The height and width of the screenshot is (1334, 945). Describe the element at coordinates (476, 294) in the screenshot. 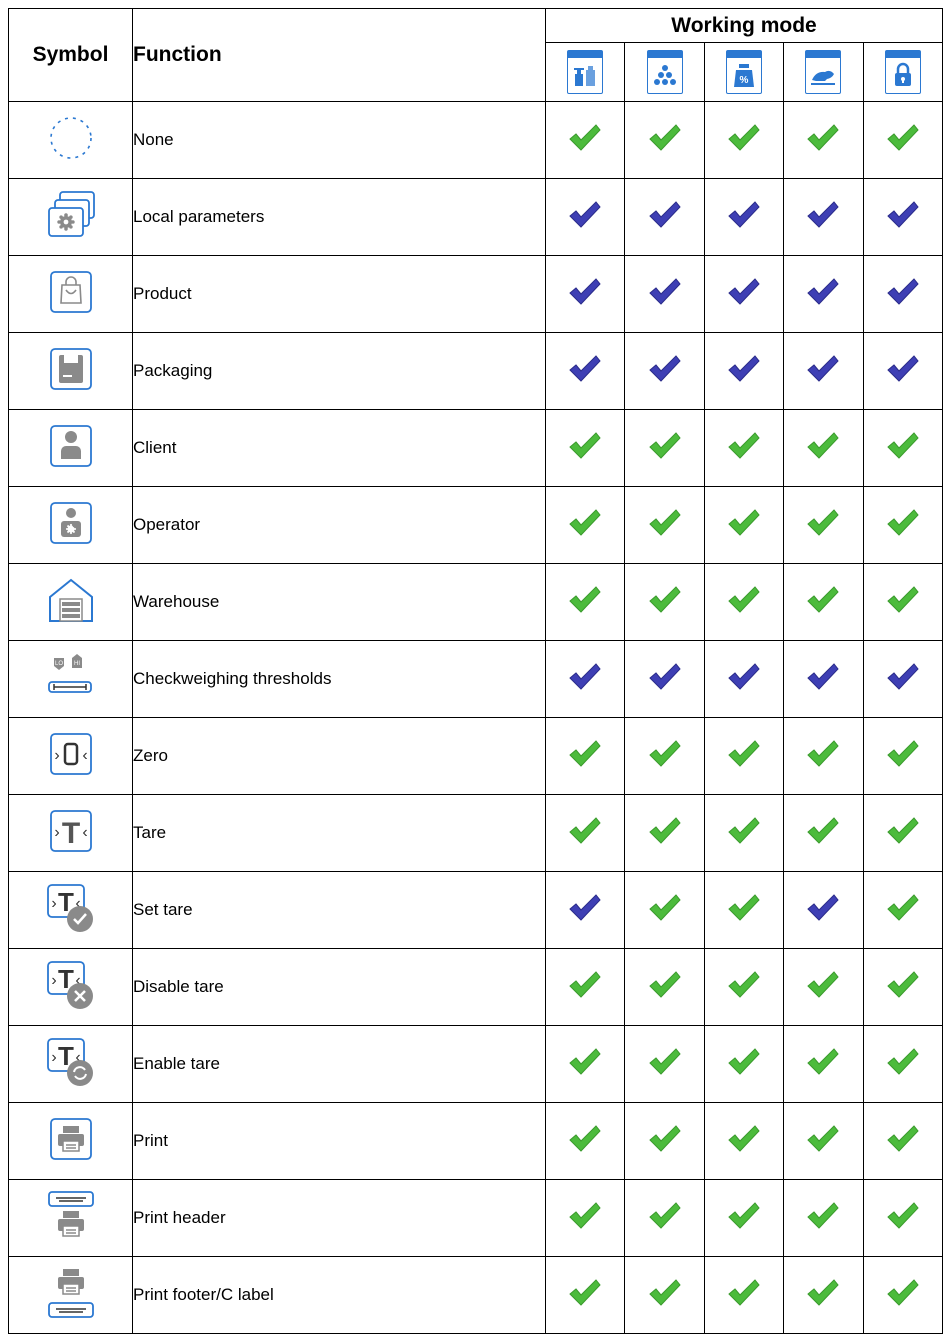

I see `table-row: Product` at that location.